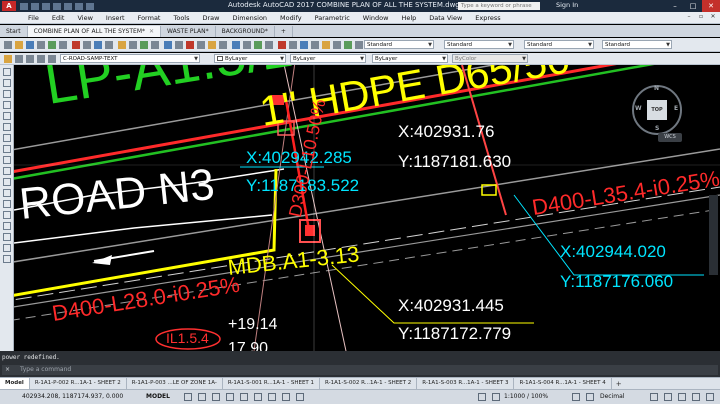  Describe the element at coordinates (7, 171) in the screenshot. I see `insert-block-icon` at that location.